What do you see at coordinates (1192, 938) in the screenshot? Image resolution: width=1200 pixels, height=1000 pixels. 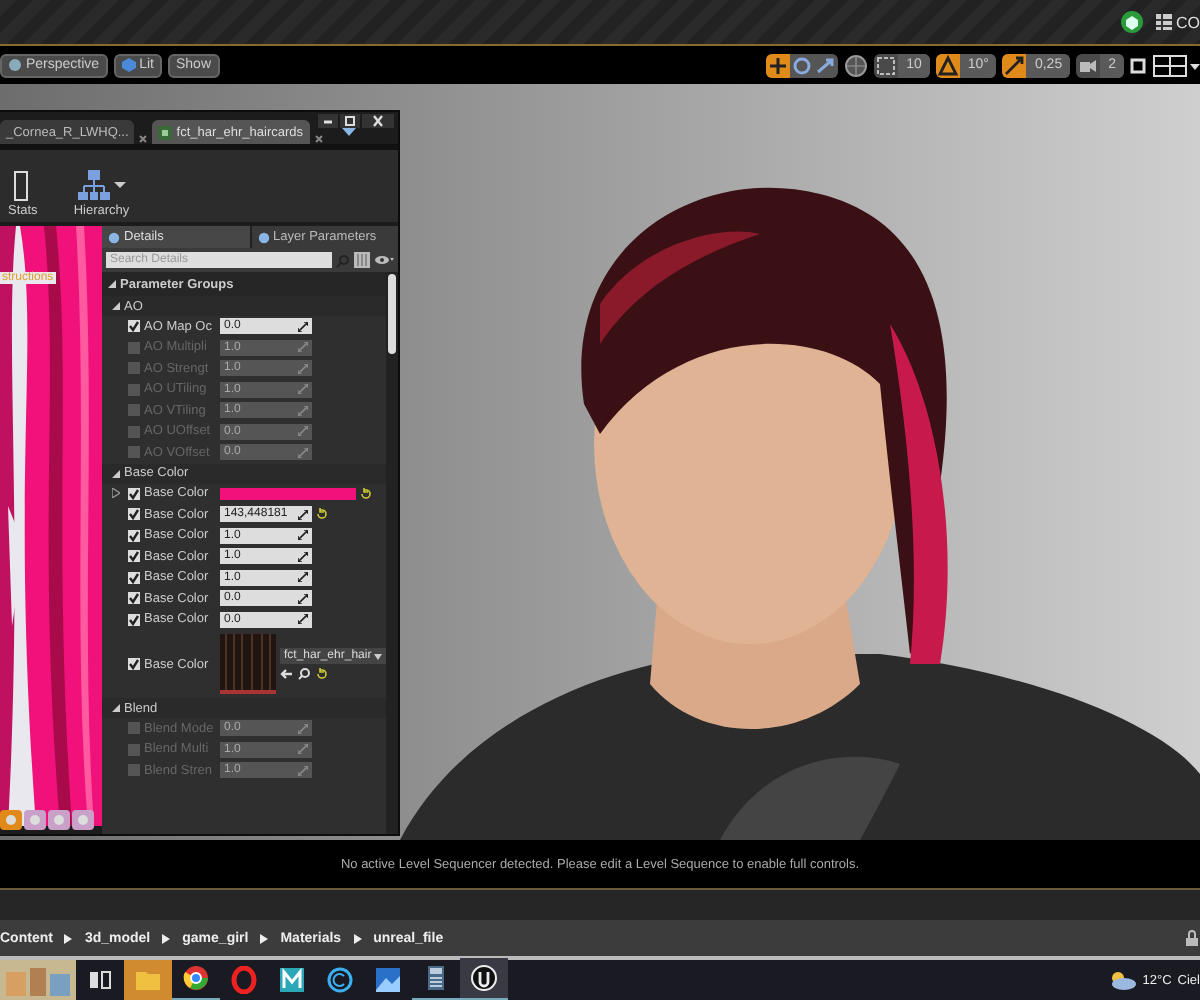 I see `lock-icon` at bounding box center [1192, 938].